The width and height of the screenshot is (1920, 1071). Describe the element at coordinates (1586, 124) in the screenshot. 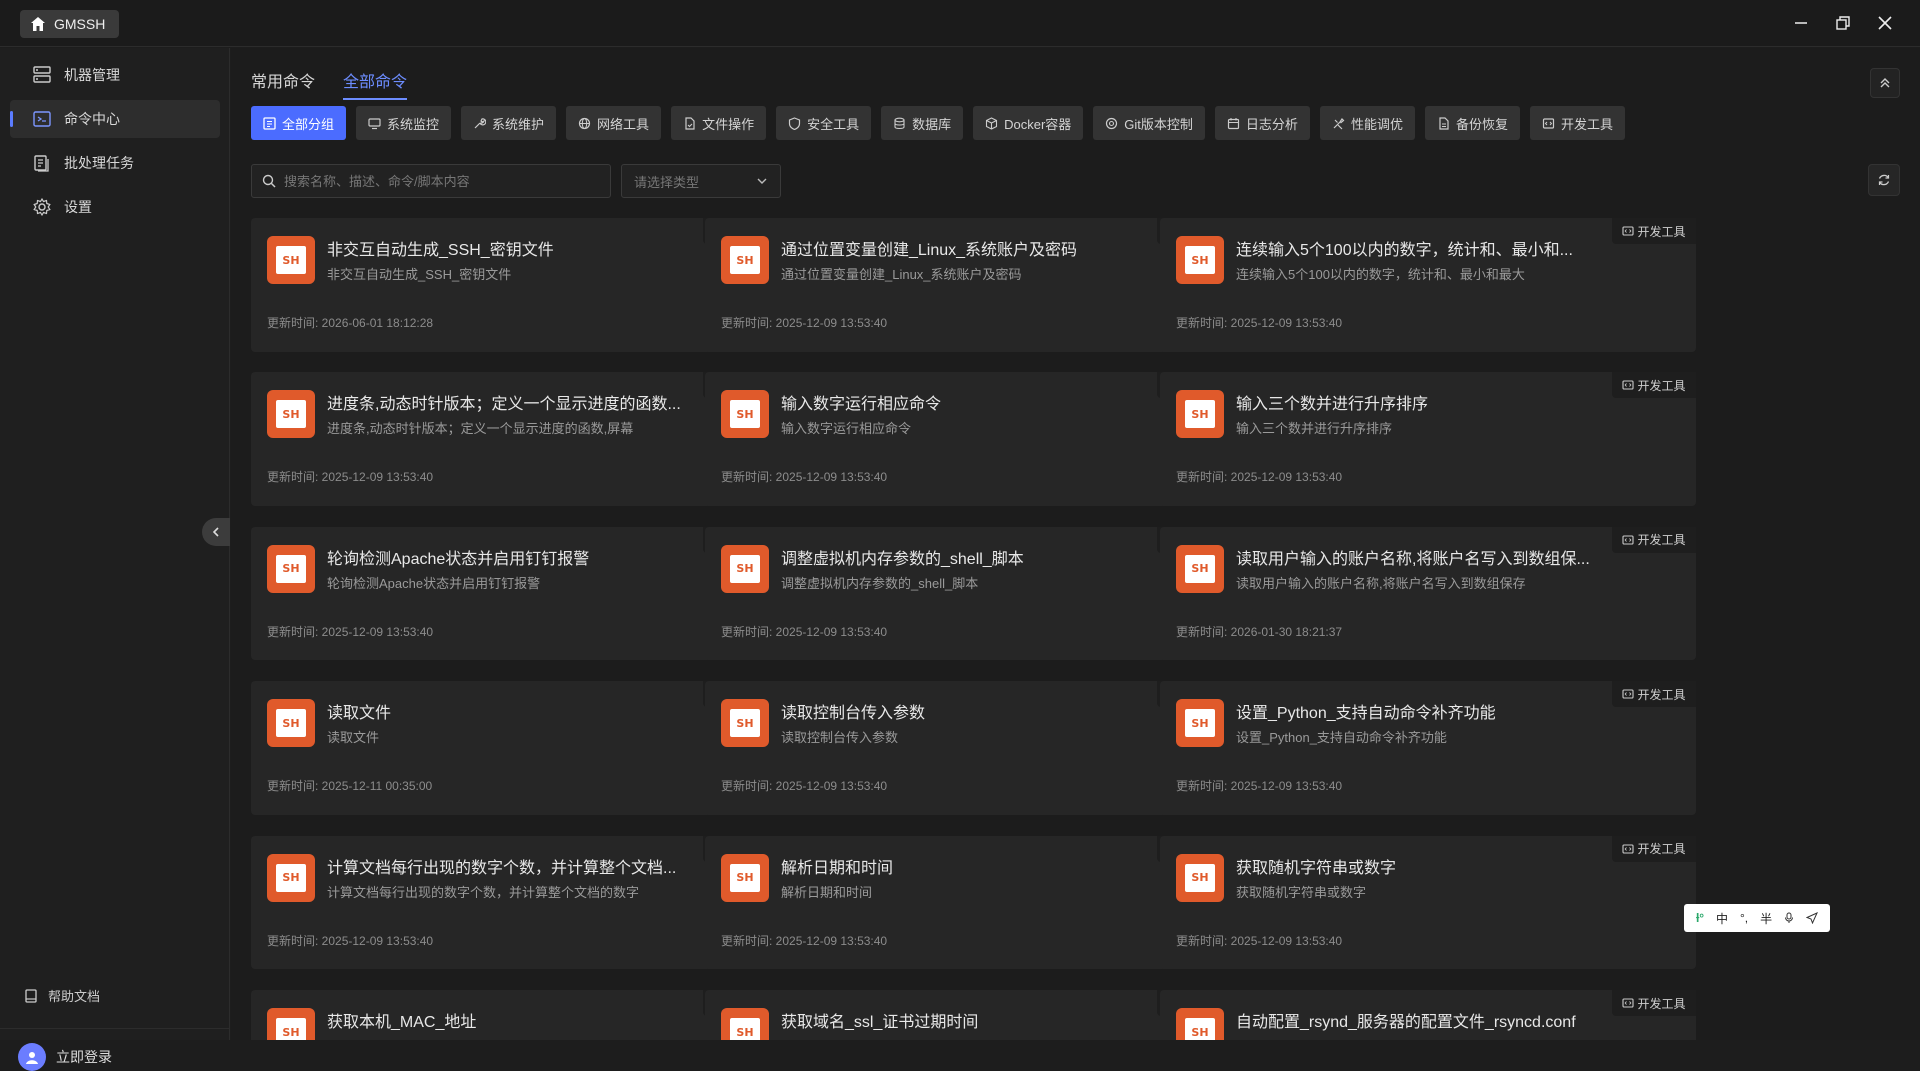

I see `chip-label: 开发工具` at that location.